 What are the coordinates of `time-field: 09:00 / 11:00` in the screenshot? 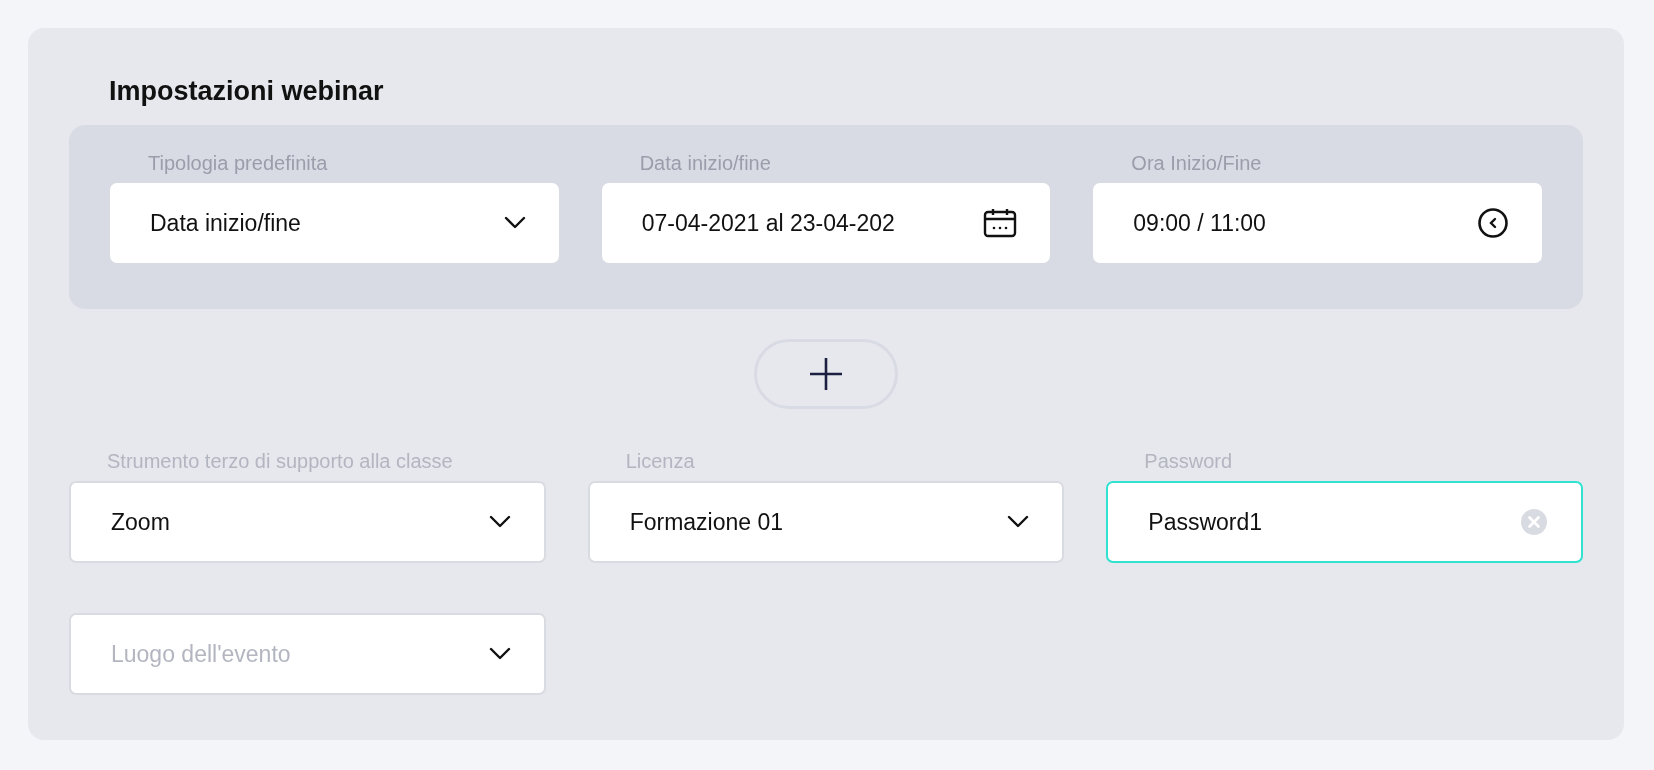 It's located at (1317, 223).